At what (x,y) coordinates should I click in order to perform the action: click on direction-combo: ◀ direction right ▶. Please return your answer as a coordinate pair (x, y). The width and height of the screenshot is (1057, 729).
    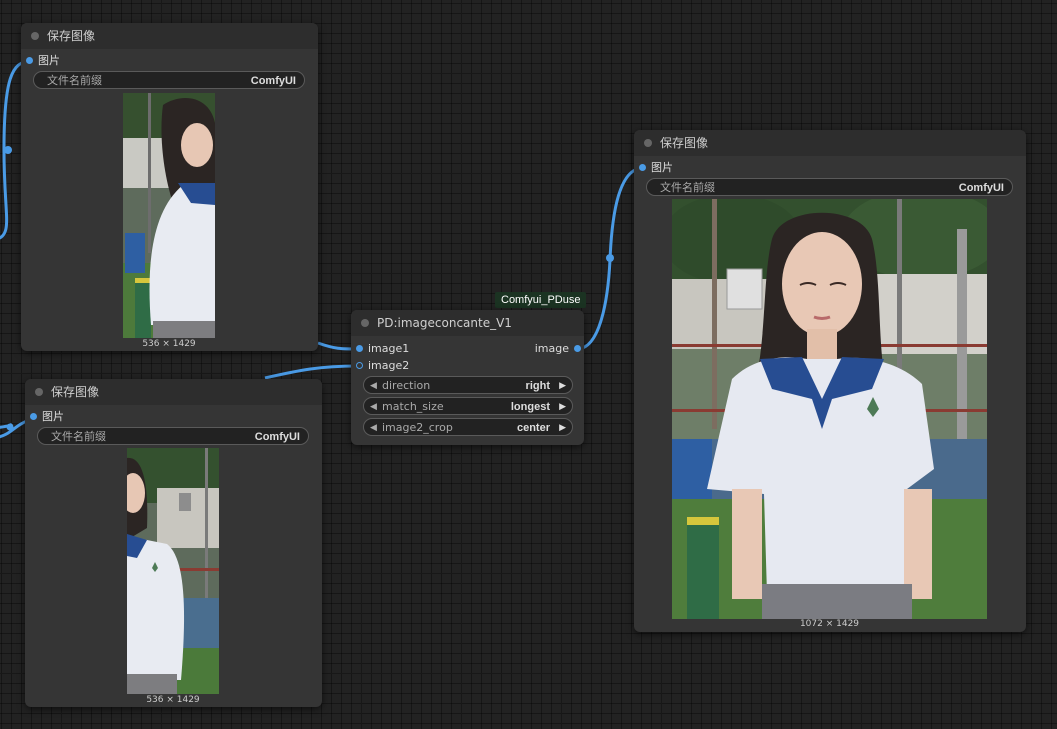
    Looking at the image, I should click on (468, 385).